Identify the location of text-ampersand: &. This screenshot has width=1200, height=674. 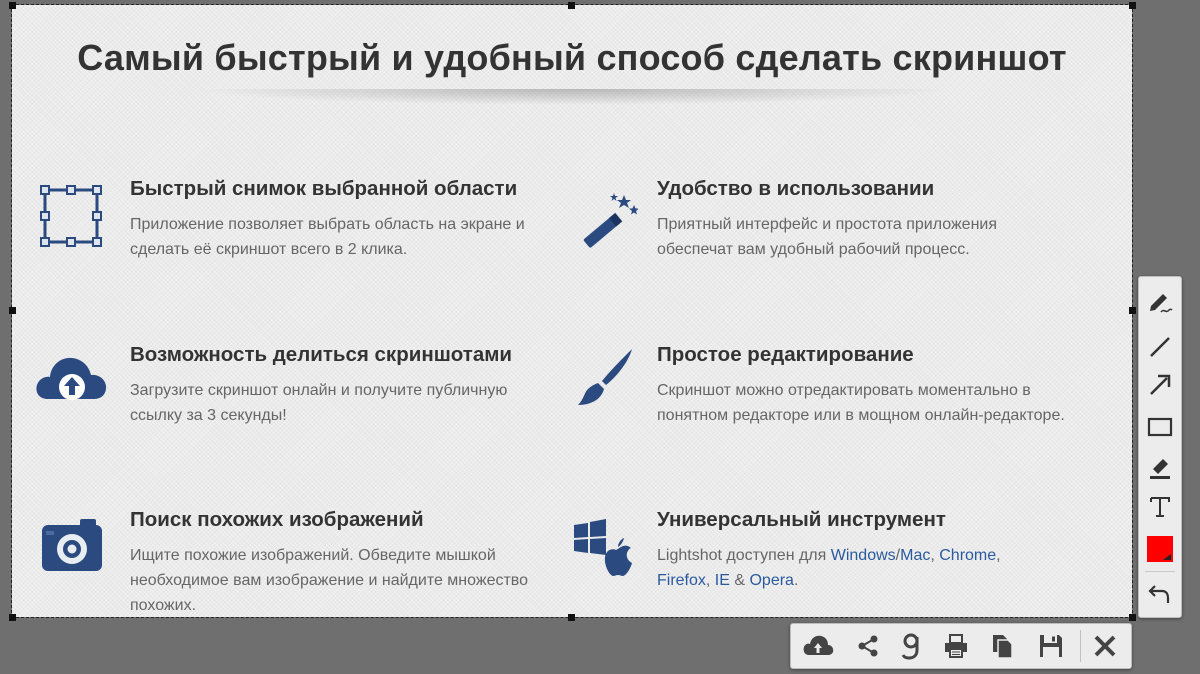
(739, 580).